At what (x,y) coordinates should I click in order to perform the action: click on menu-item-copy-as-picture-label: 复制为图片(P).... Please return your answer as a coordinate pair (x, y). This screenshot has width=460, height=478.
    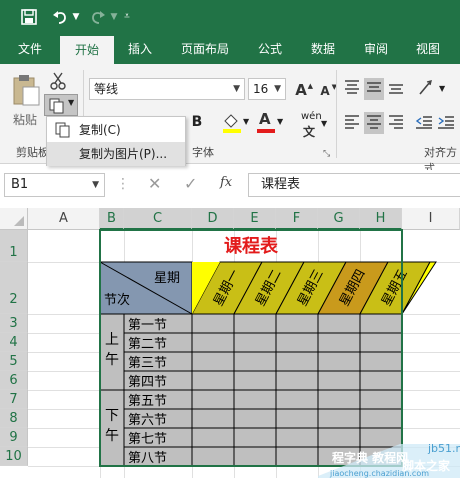
    Looking at the image, I should click on (123, 154).